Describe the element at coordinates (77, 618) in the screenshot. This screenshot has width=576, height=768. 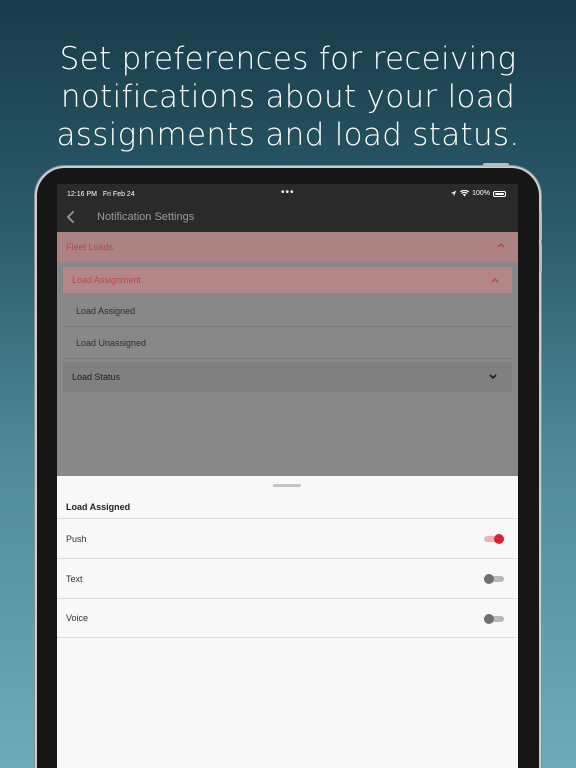
I see `option-label: Voice` at that location.